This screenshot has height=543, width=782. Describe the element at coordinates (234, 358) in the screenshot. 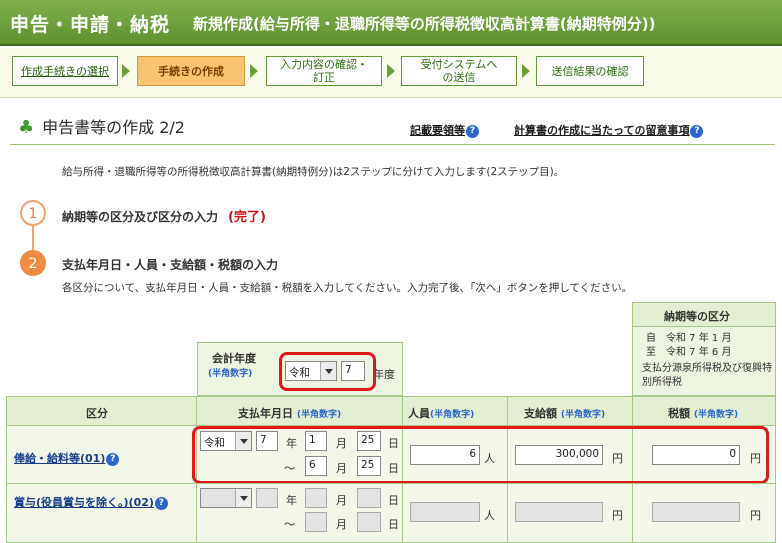

I see `fiscal-year-label: 会計年度` at that location.